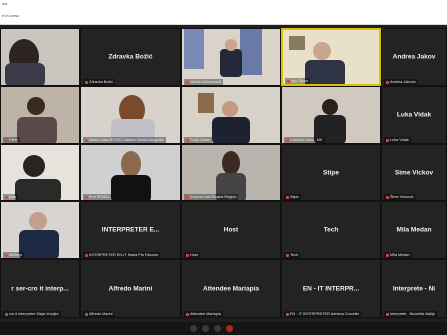  What do you see at coordinates (11, 140) in the screenshot?
I see `participant-label: Fehir` at bounding box center [11, 140].